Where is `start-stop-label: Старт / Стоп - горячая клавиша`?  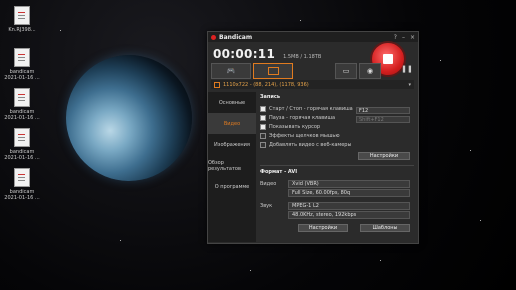 start-stop-label: Старт / Стоп - горячая клавиша is located at coordinates (311, 108).